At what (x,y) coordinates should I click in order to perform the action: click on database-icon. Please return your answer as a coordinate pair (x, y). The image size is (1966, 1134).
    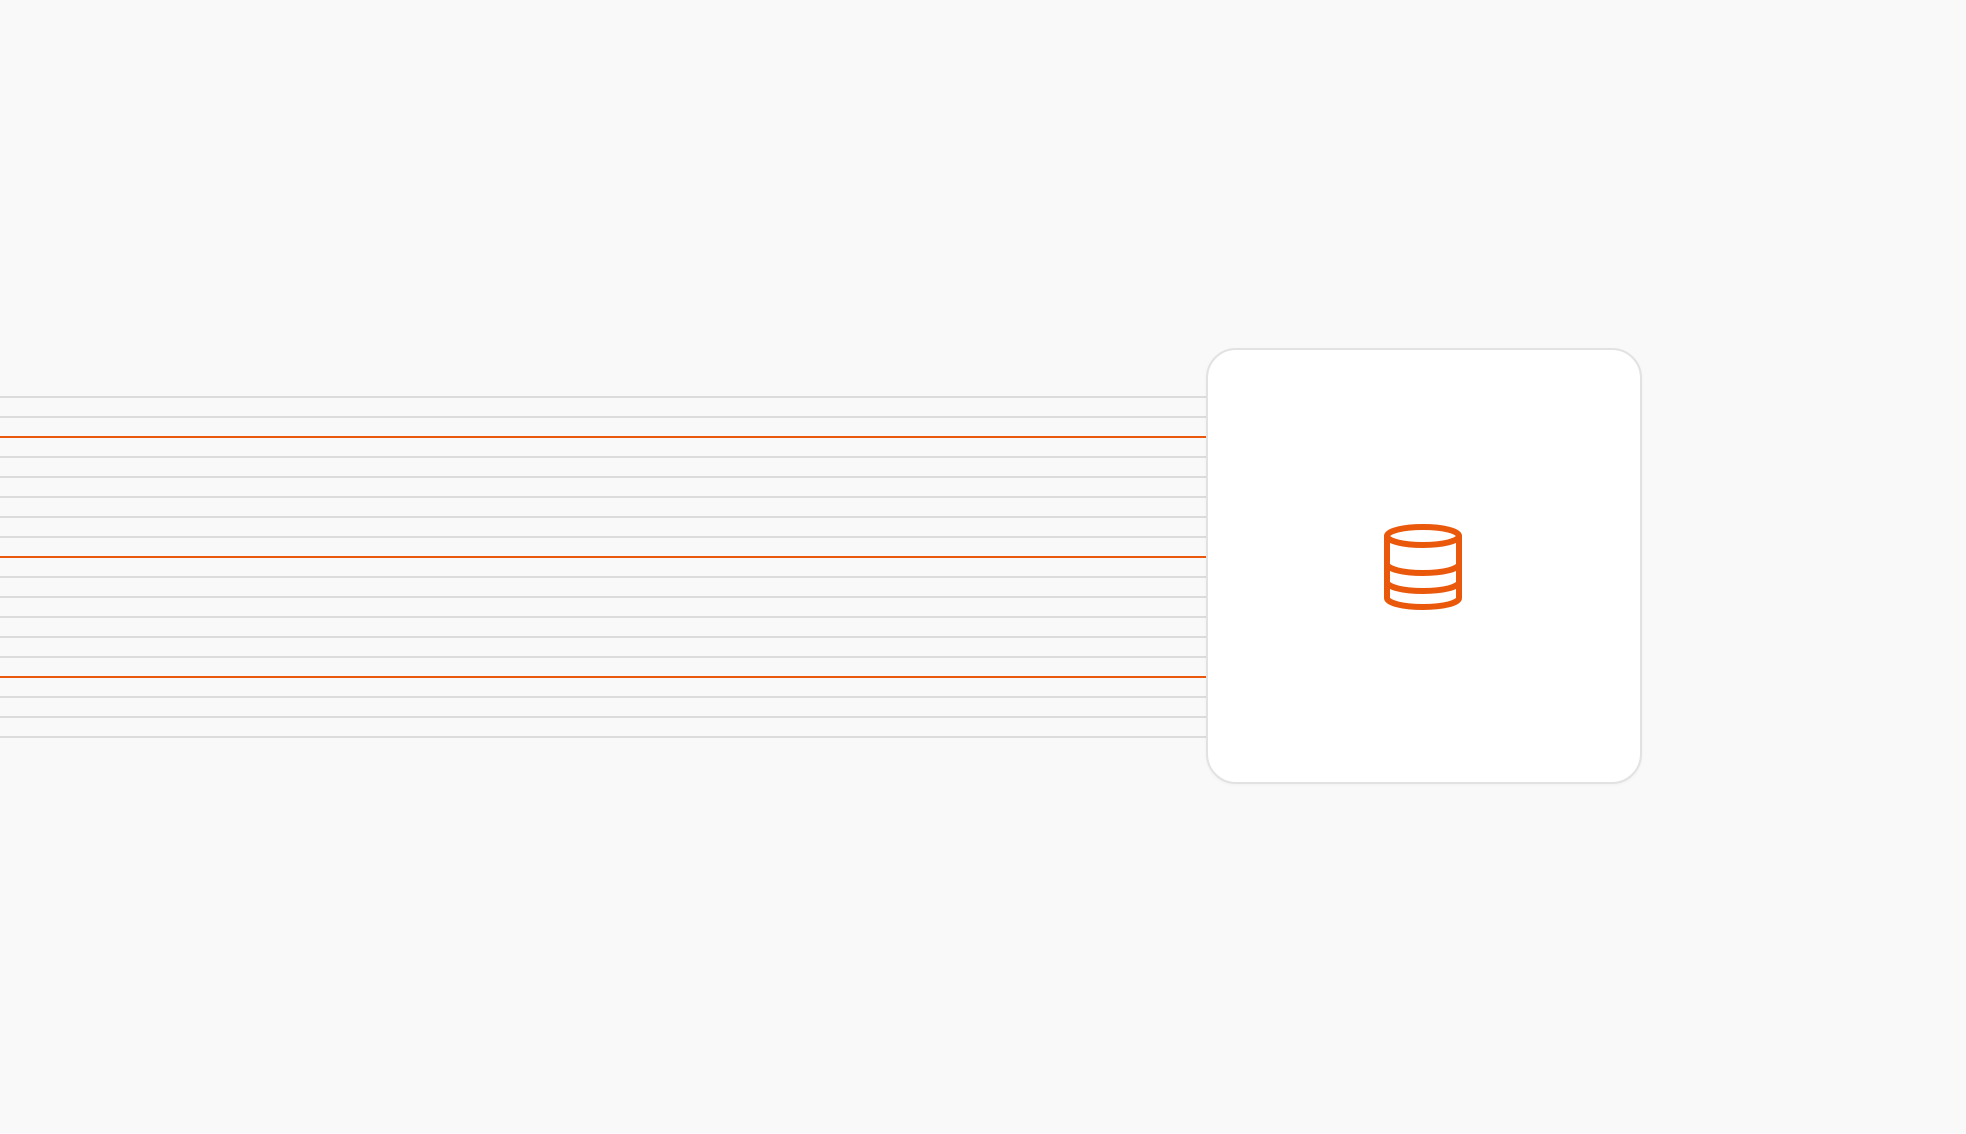
    Looking at the image, I should click on (1423, 567).